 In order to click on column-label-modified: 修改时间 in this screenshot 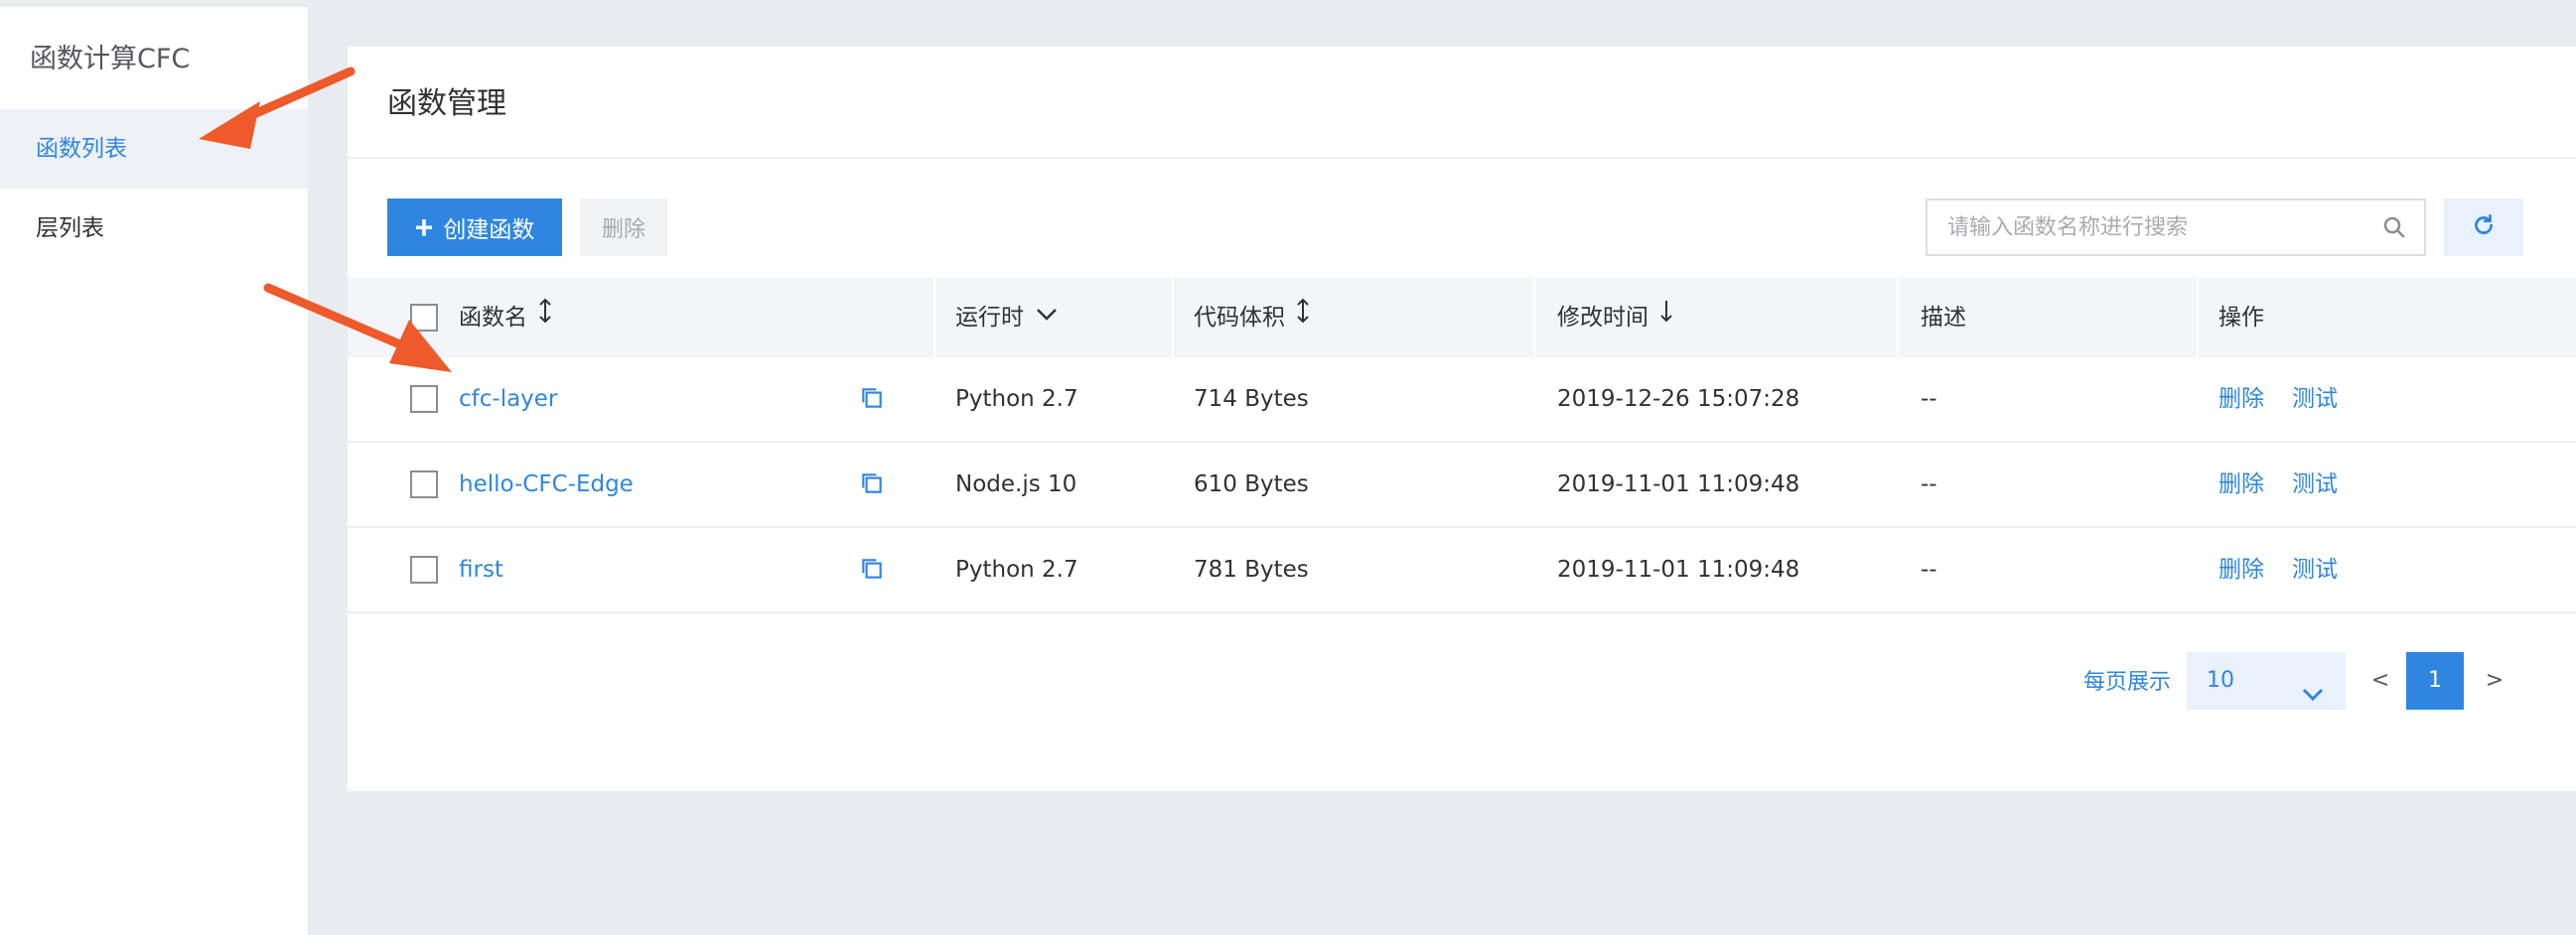, I will do `click(1603, 318)`.